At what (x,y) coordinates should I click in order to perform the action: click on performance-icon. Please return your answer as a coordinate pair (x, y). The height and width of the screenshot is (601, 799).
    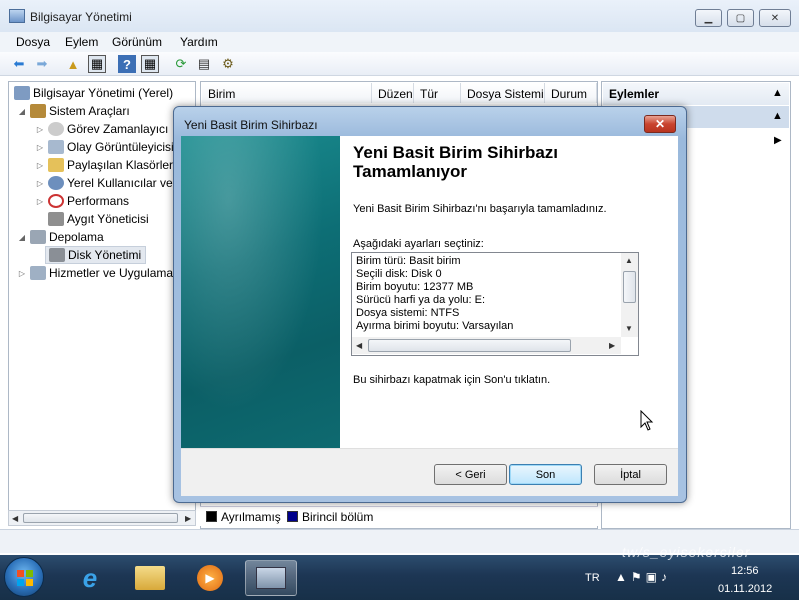
    Looking at the image, I should click on (56, 201).